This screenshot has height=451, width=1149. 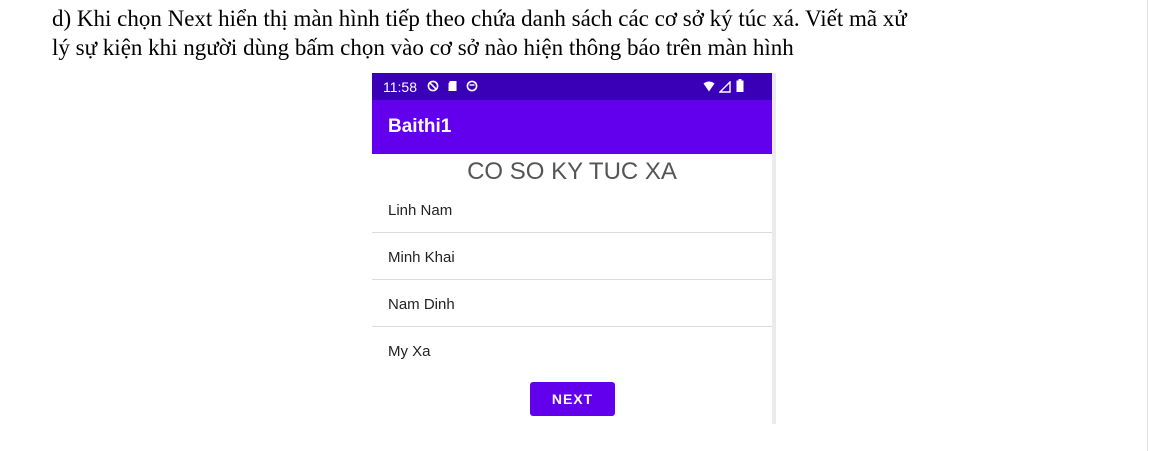 I want to click on app-title: Baithi1, so click(x=420, y=126).